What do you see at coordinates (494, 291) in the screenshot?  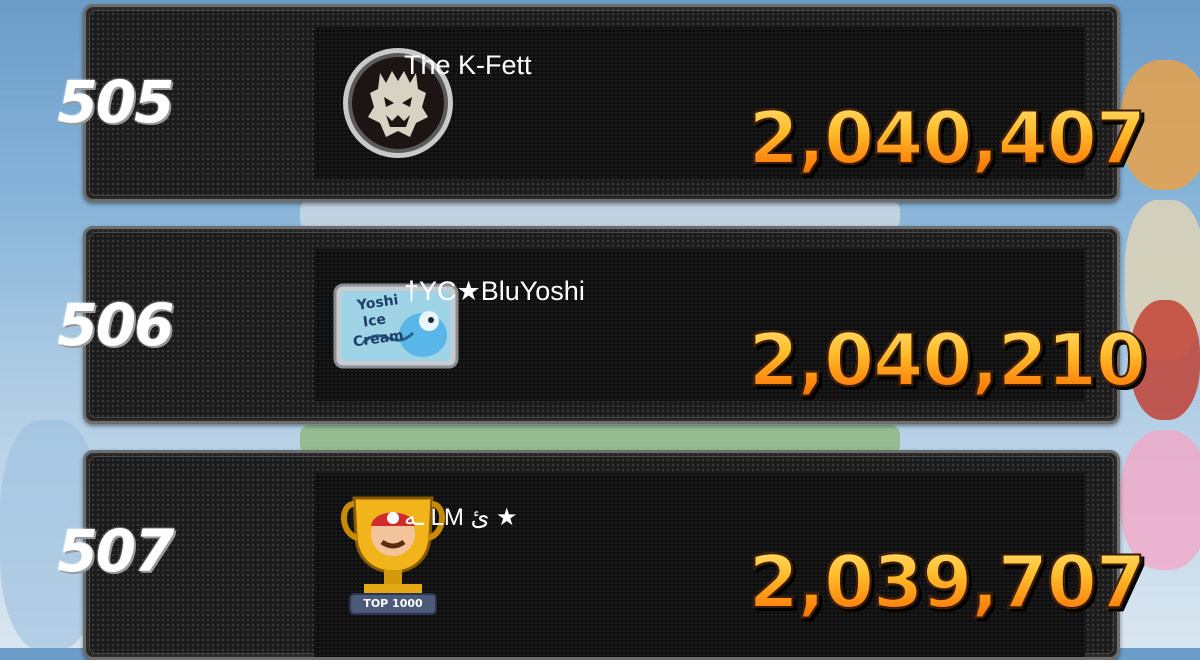 I see `player-name: †YC★BluYoshi` at bounding box center [494, 291].